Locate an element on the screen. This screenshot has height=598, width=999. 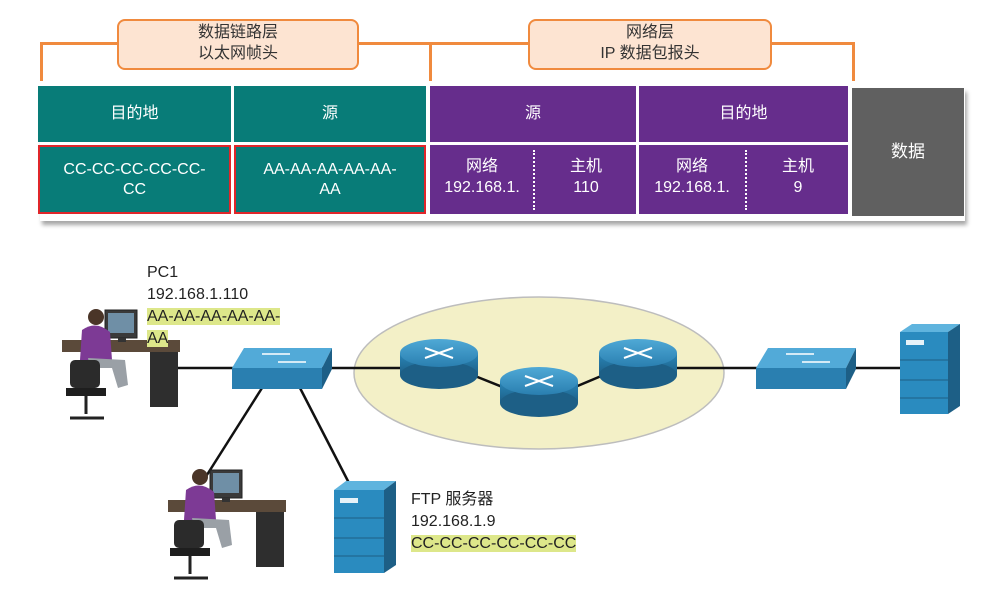
pc1-mac-text: AA-AA-AA-AA-AA- AA is located at coordinates (214, 327).